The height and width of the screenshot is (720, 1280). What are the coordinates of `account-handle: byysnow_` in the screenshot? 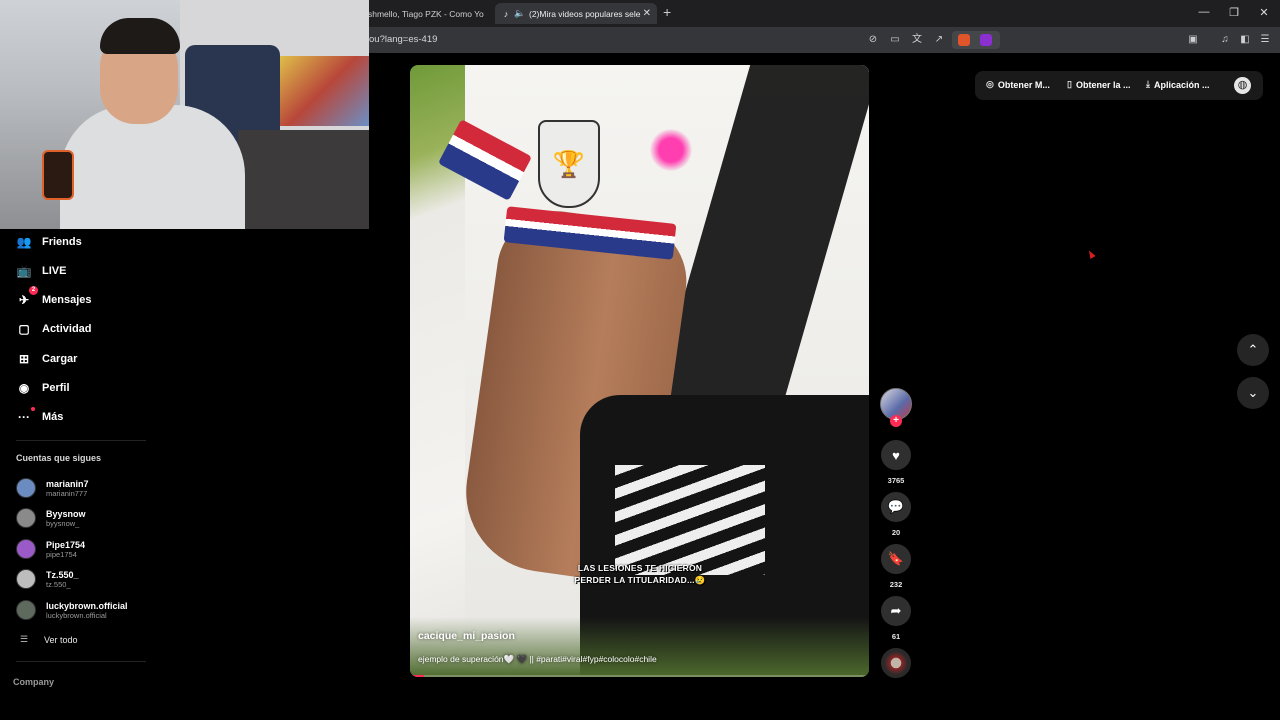 It's located at (63, 523).